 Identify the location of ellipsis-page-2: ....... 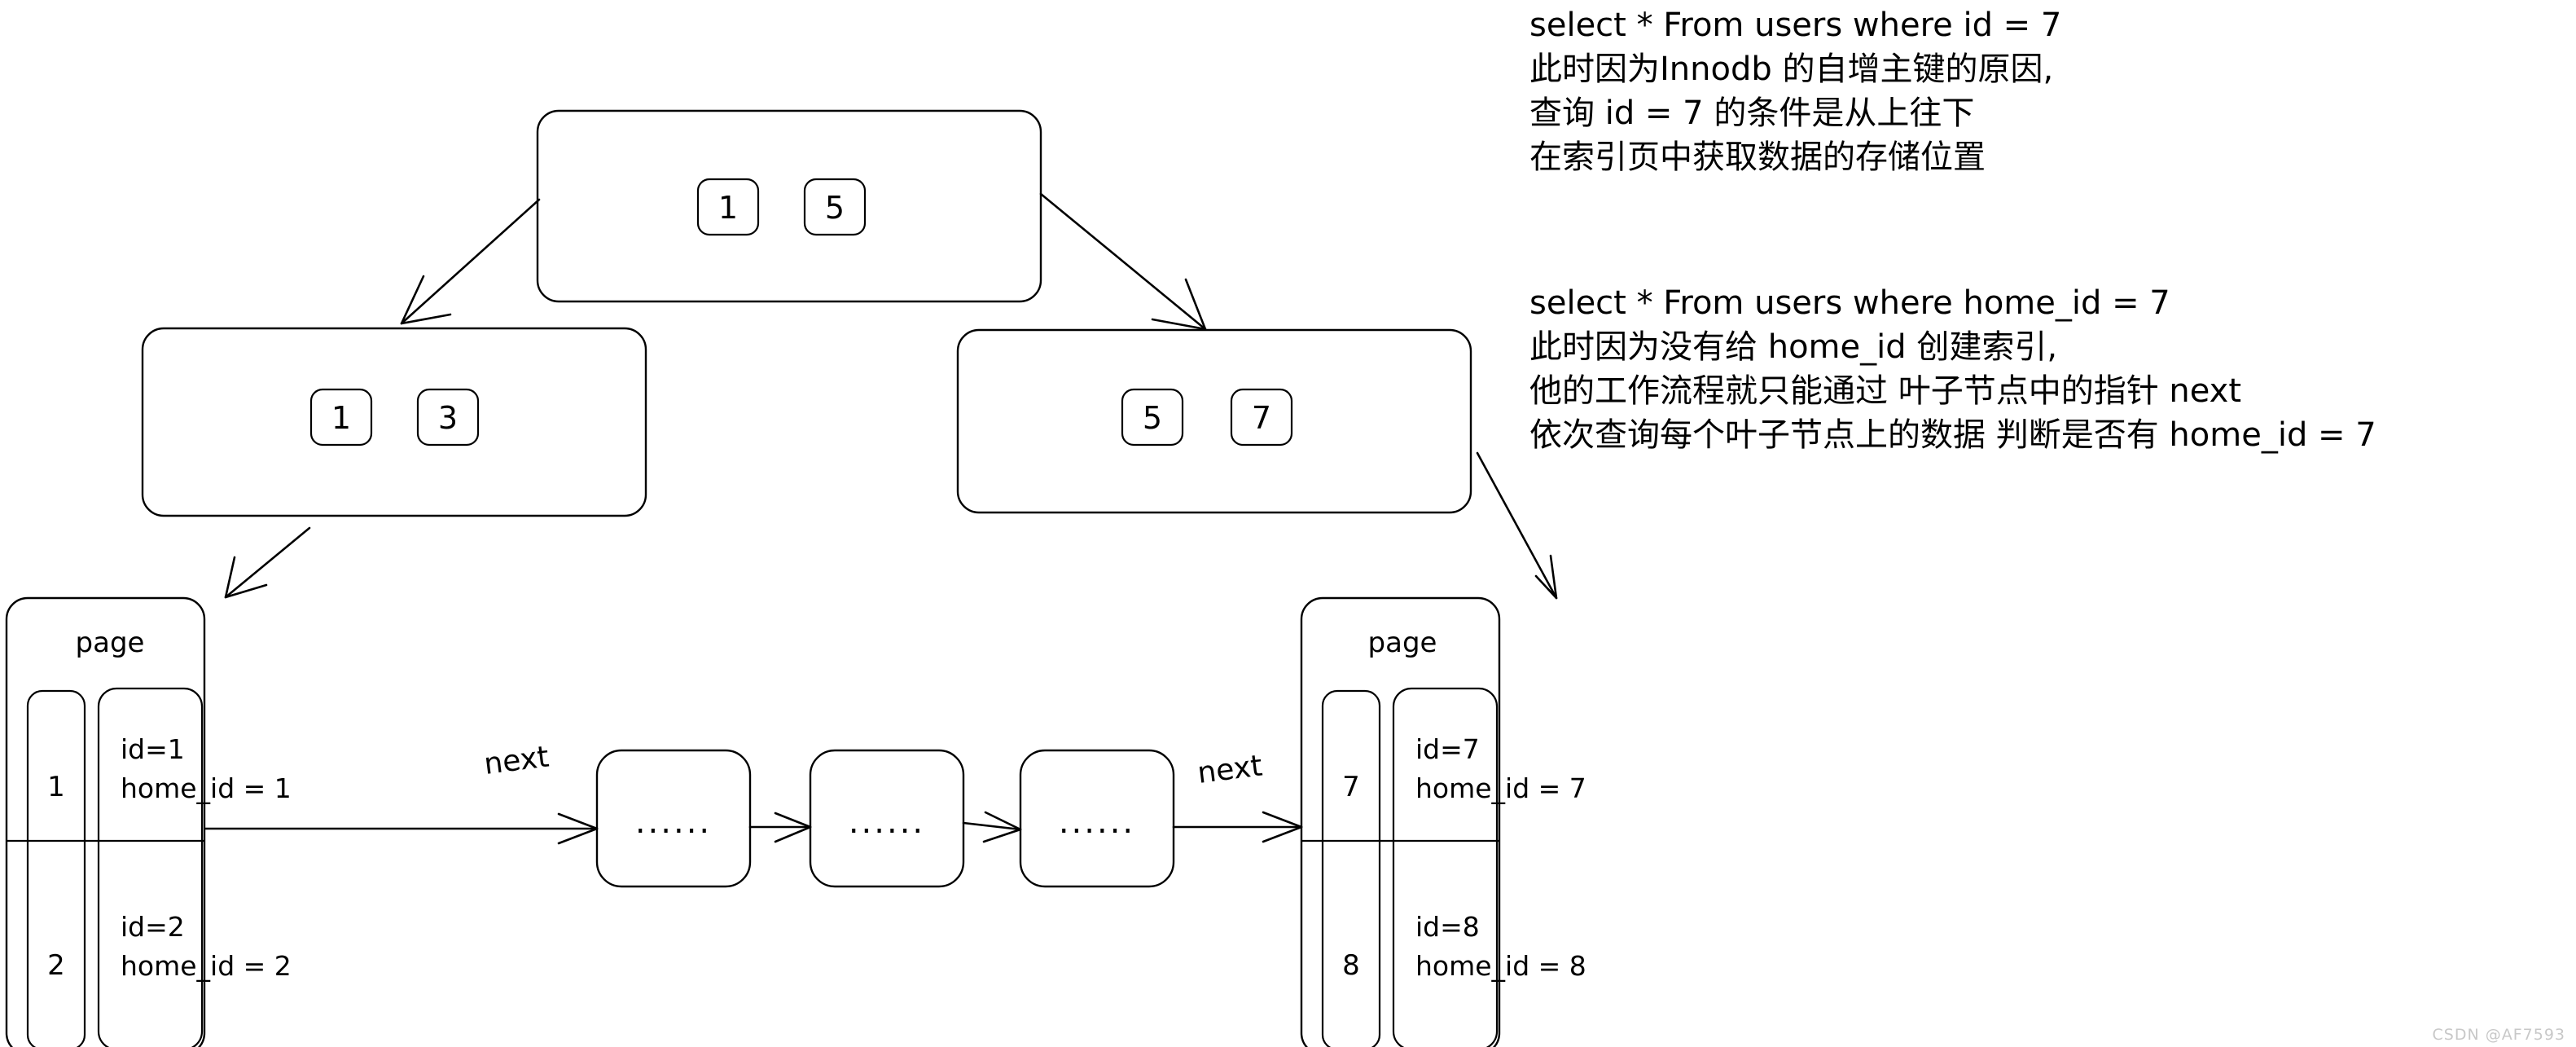
(1097, 818).